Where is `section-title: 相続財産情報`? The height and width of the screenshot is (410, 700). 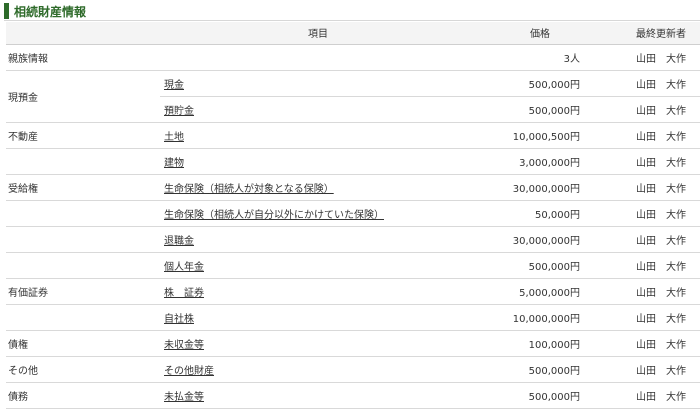 section-title: 相続財産情報 is located at coordinates (50, 11).